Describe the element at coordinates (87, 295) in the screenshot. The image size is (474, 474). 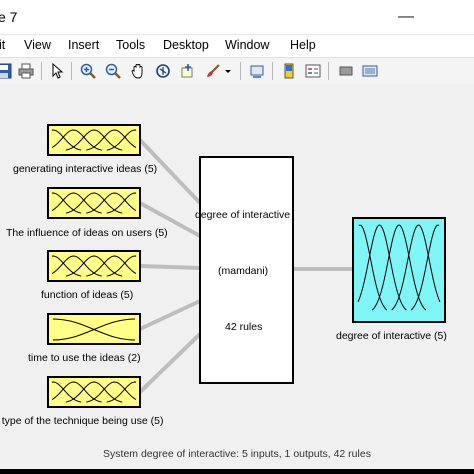
I see `input-label-3: function of ideas (5)` at that location.